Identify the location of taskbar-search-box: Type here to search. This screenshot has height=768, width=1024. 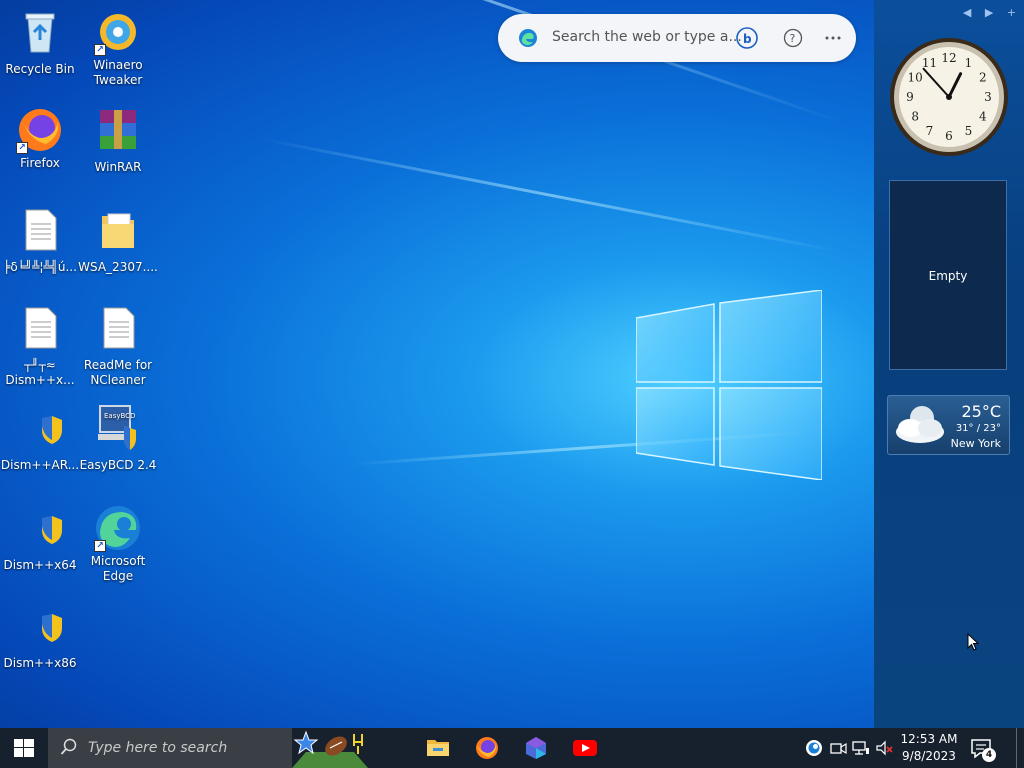
(170, 748).